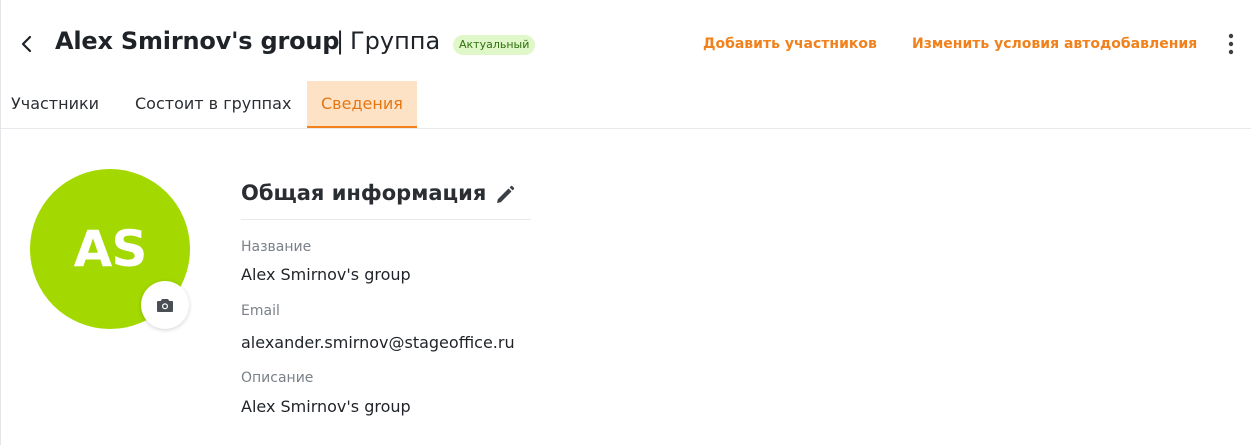 The height and width of the screenshot is (445, 1251). Describe the element at coordinates (213, 104) in the screenshot. I see `tab-member-of-groups: Состоит в группах` at that location.